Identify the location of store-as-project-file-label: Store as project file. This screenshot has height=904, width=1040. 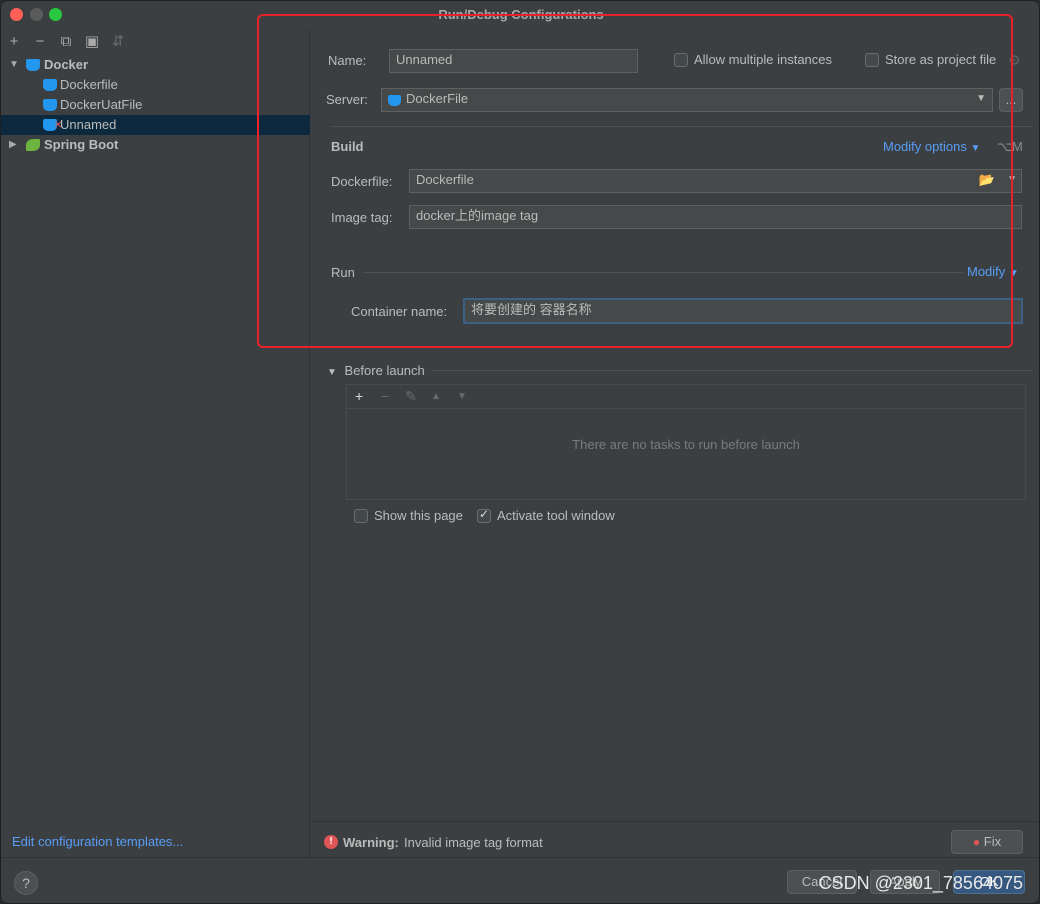
(941, 59).